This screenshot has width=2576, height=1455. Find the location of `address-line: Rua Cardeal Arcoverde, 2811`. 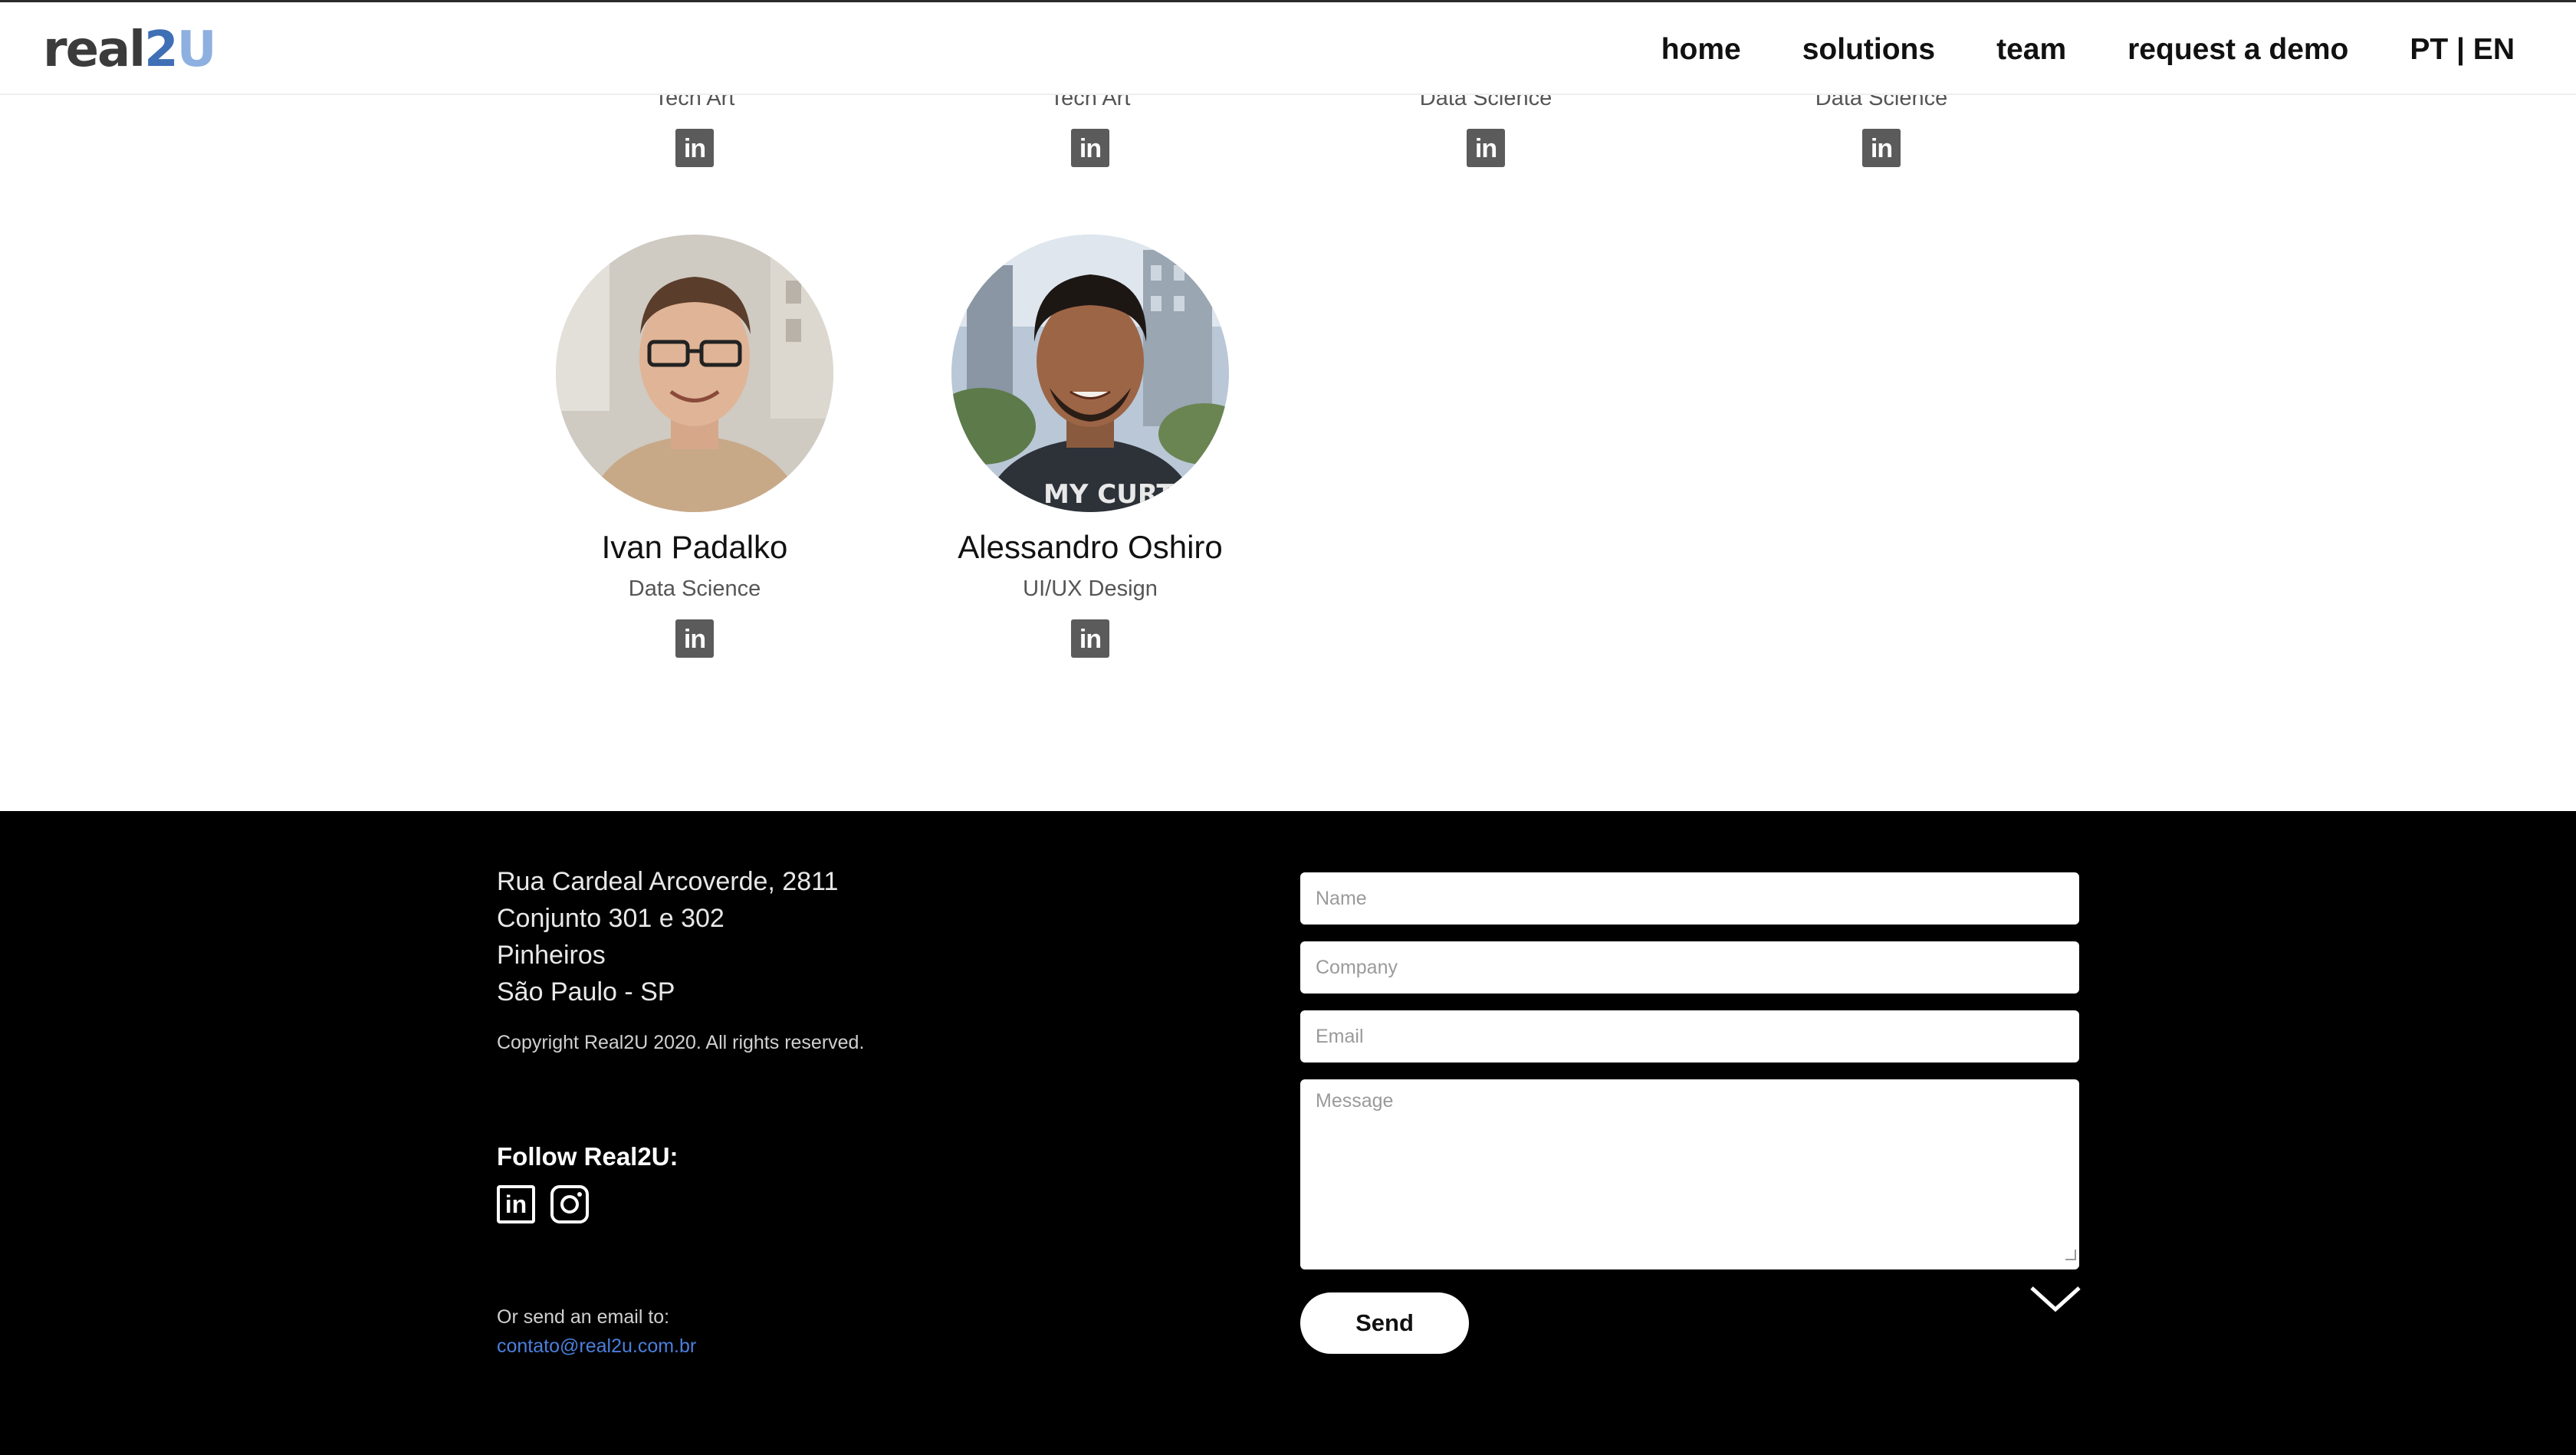

address-line: Rua Cardeal Arcoverde, 2811 is located at coordinates (668, 881).